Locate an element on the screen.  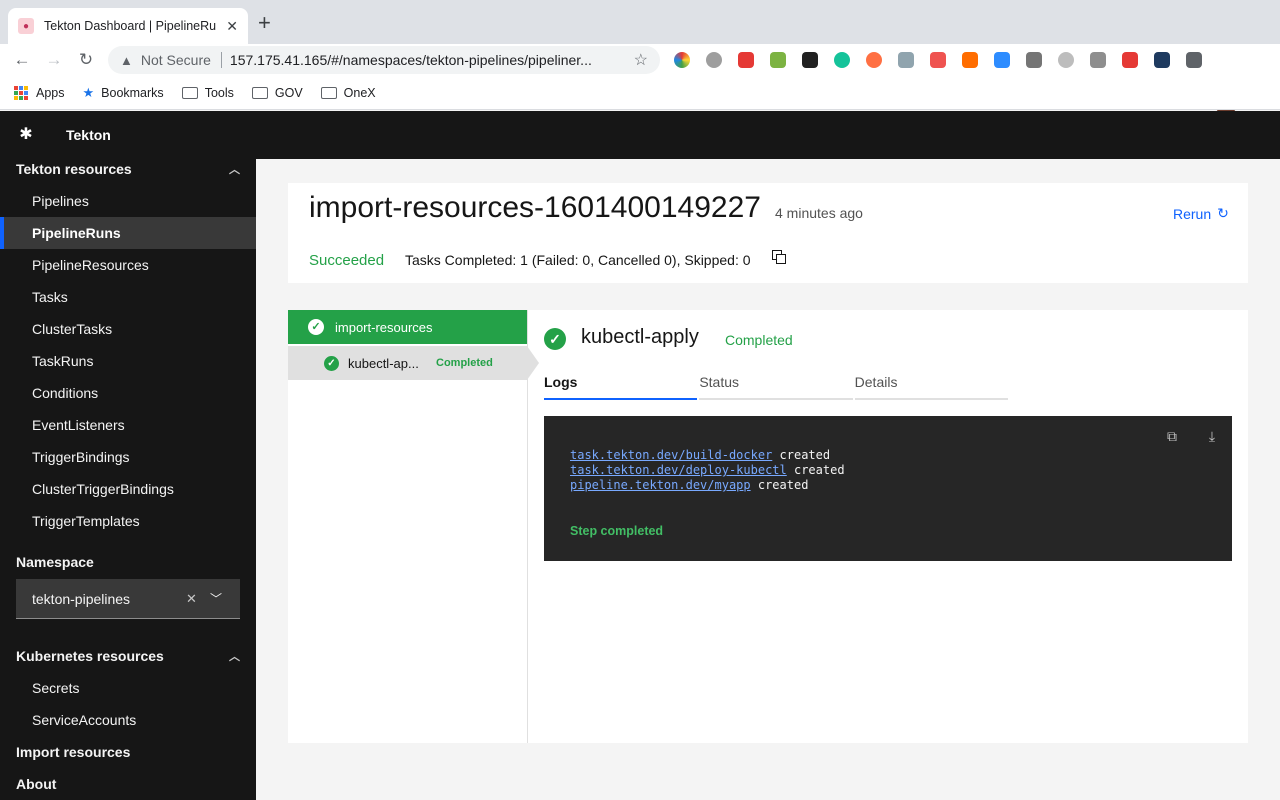
back-icon: ← is located at coordinates (22, 60).